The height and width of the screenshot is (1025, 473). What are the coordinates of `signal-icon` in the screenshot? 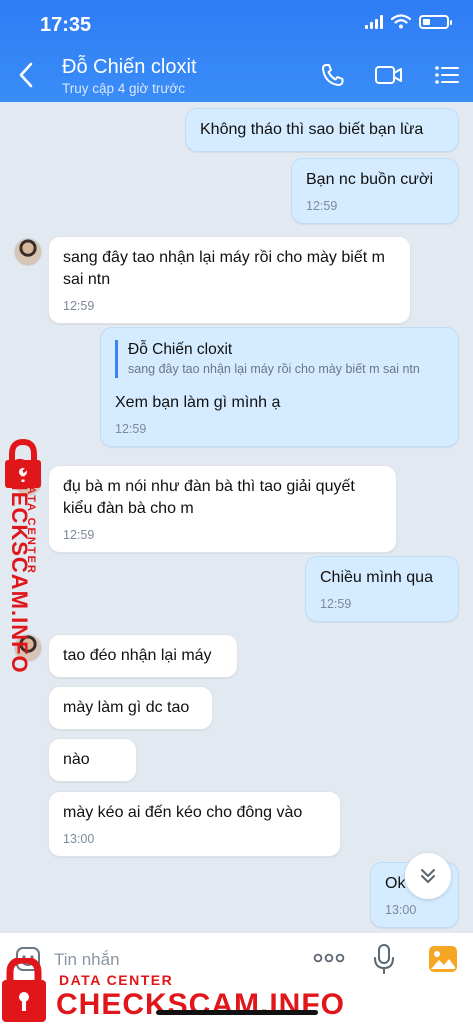 It's located at (374, 21).